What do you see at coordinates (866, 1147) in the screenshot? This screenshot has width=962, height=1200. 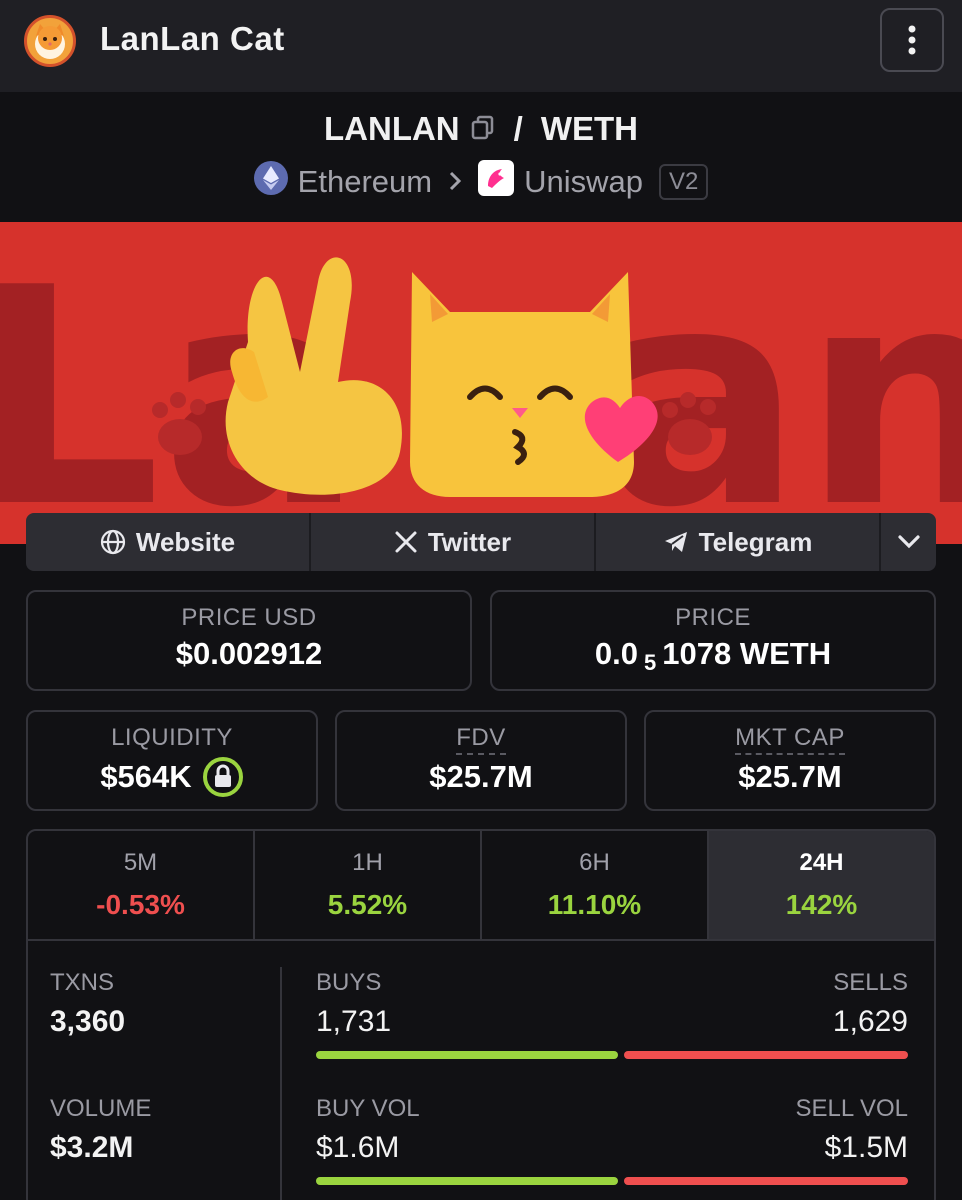 I see `sell-vol-value: $1.5M` at bounding box center [866, 1147].